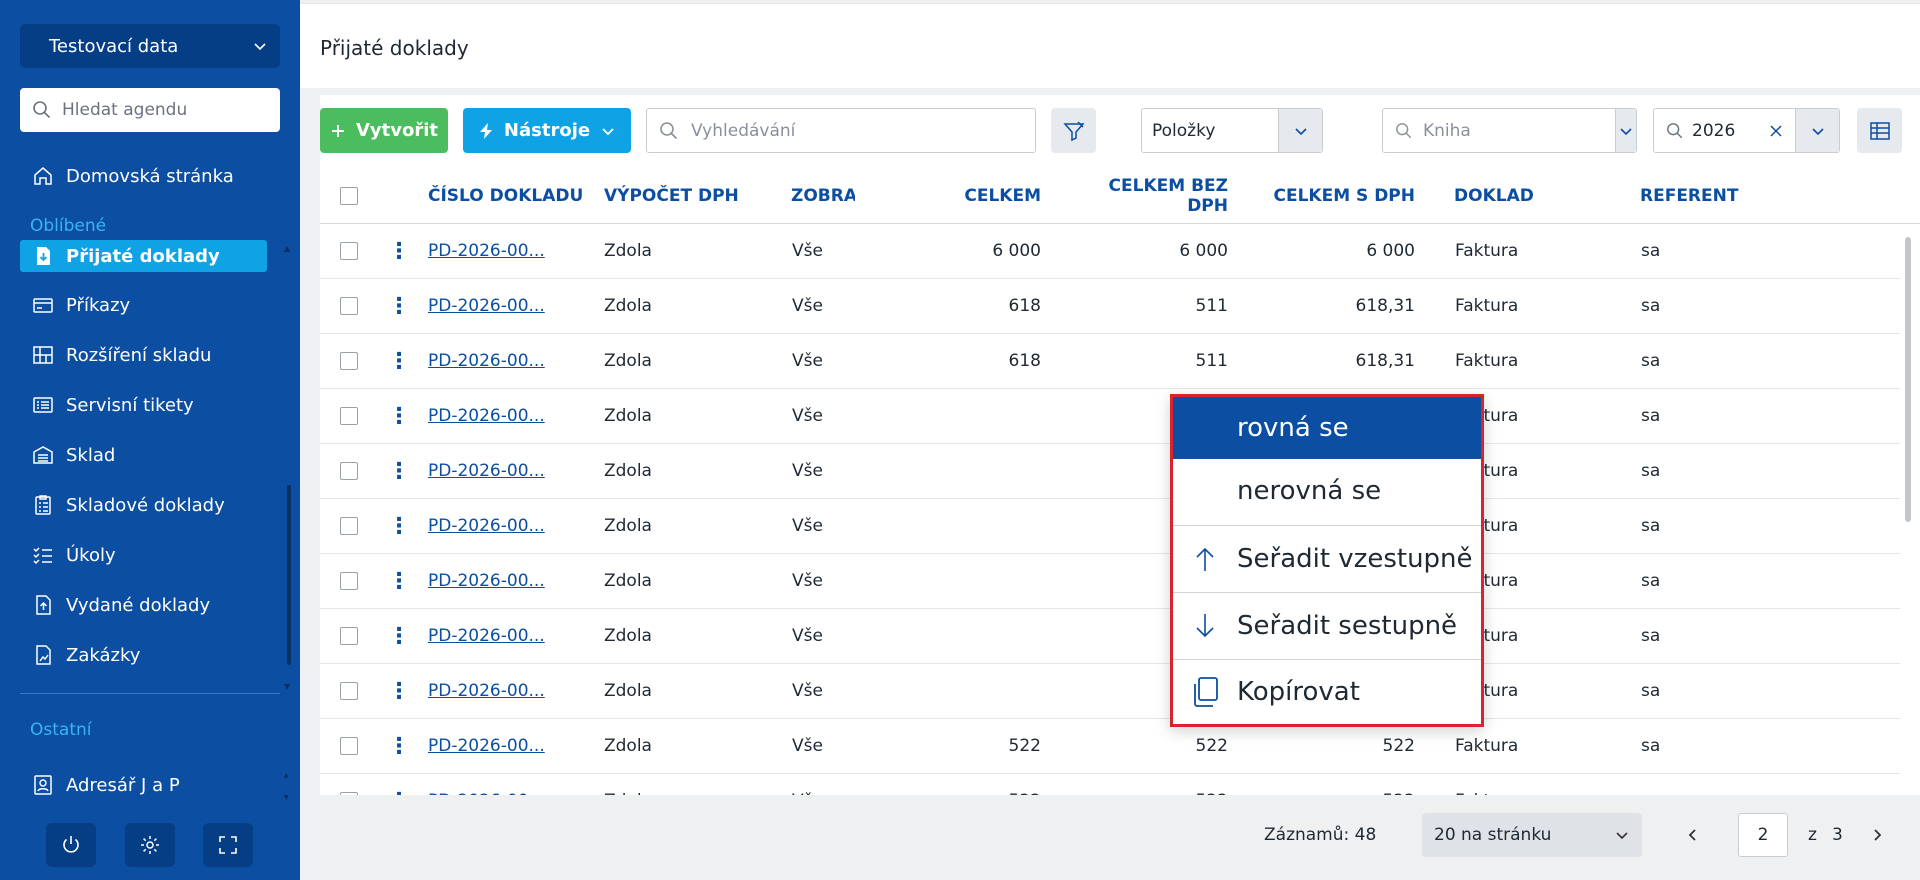 The height and width of the screenshot is (880, 1920). I want to click on select-all-checkbox, so click(349, 195).